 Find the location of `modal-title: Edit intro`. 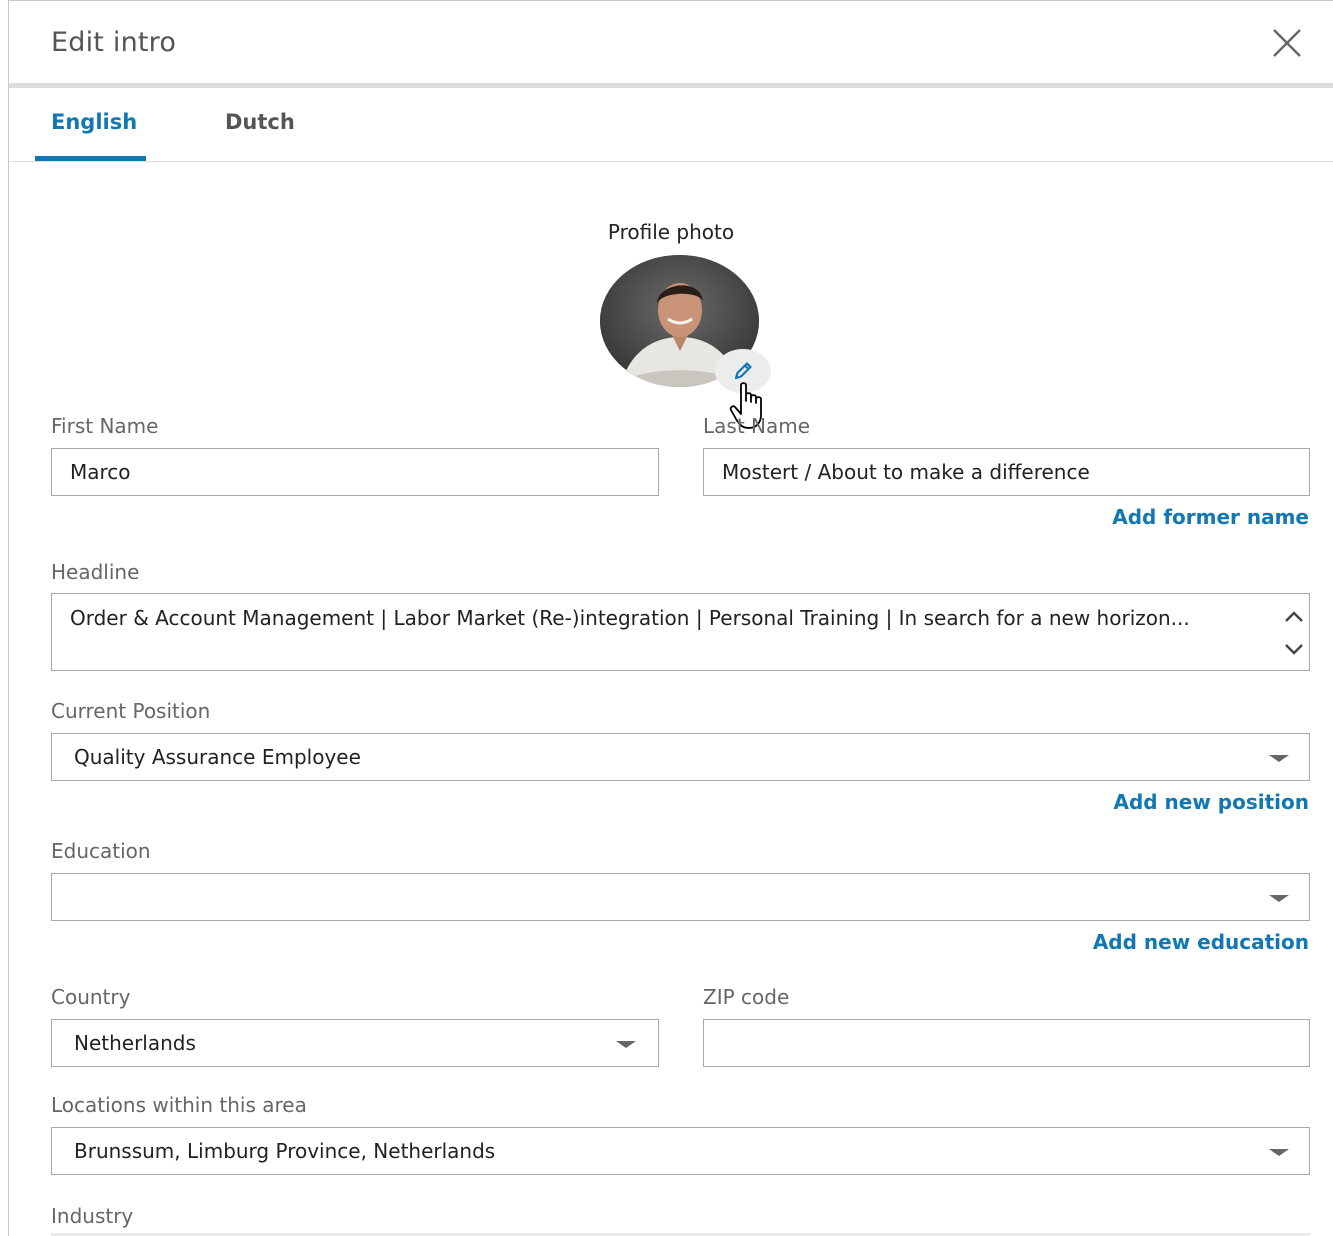

modal-title: Edit intro is located at coordinates (114, 42).